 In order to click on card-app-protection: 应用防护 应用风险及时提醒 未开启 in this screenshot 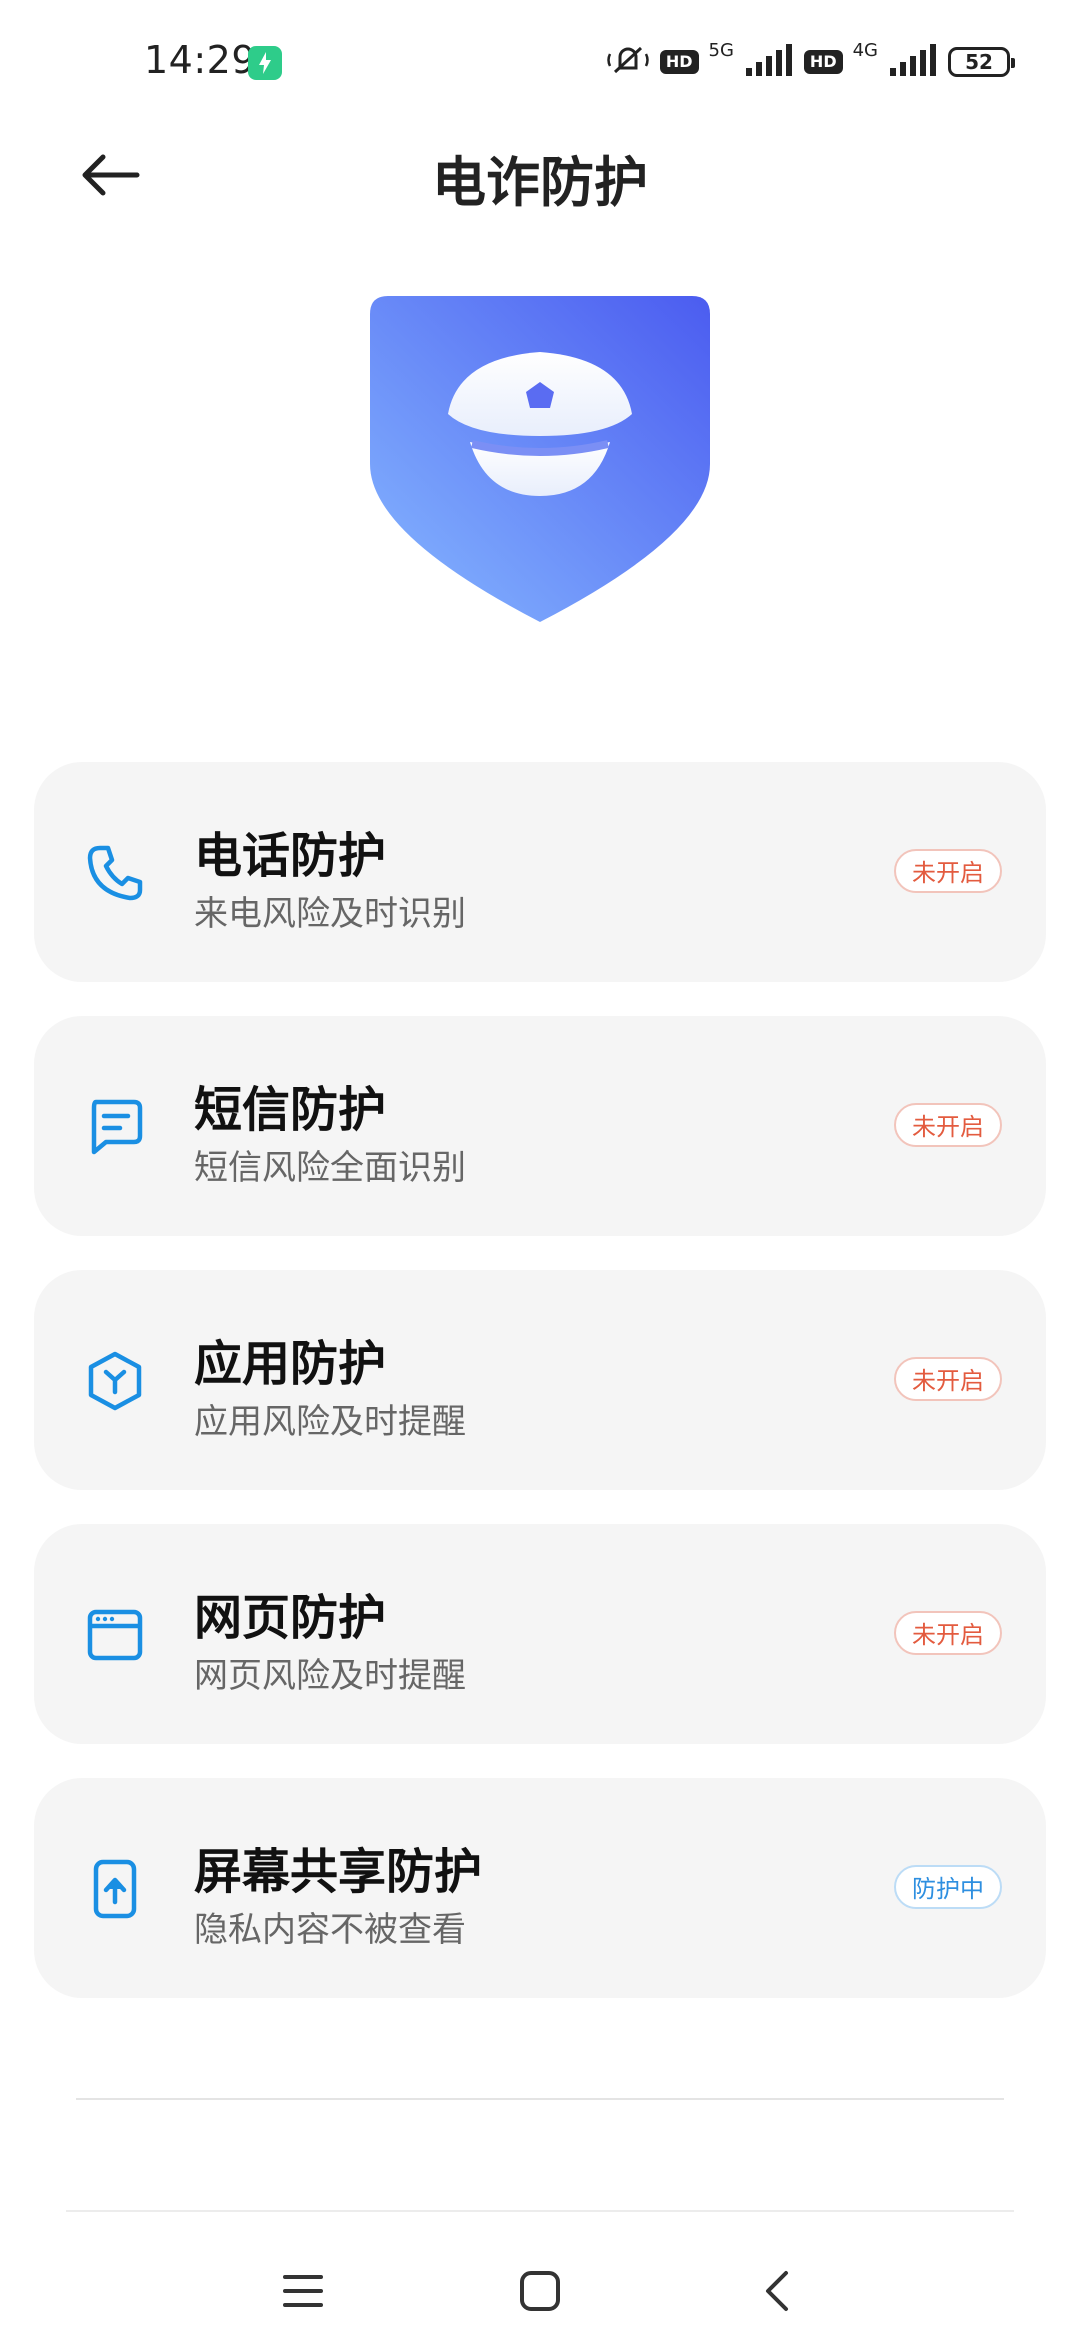, I will do `click(540, 1380)`.